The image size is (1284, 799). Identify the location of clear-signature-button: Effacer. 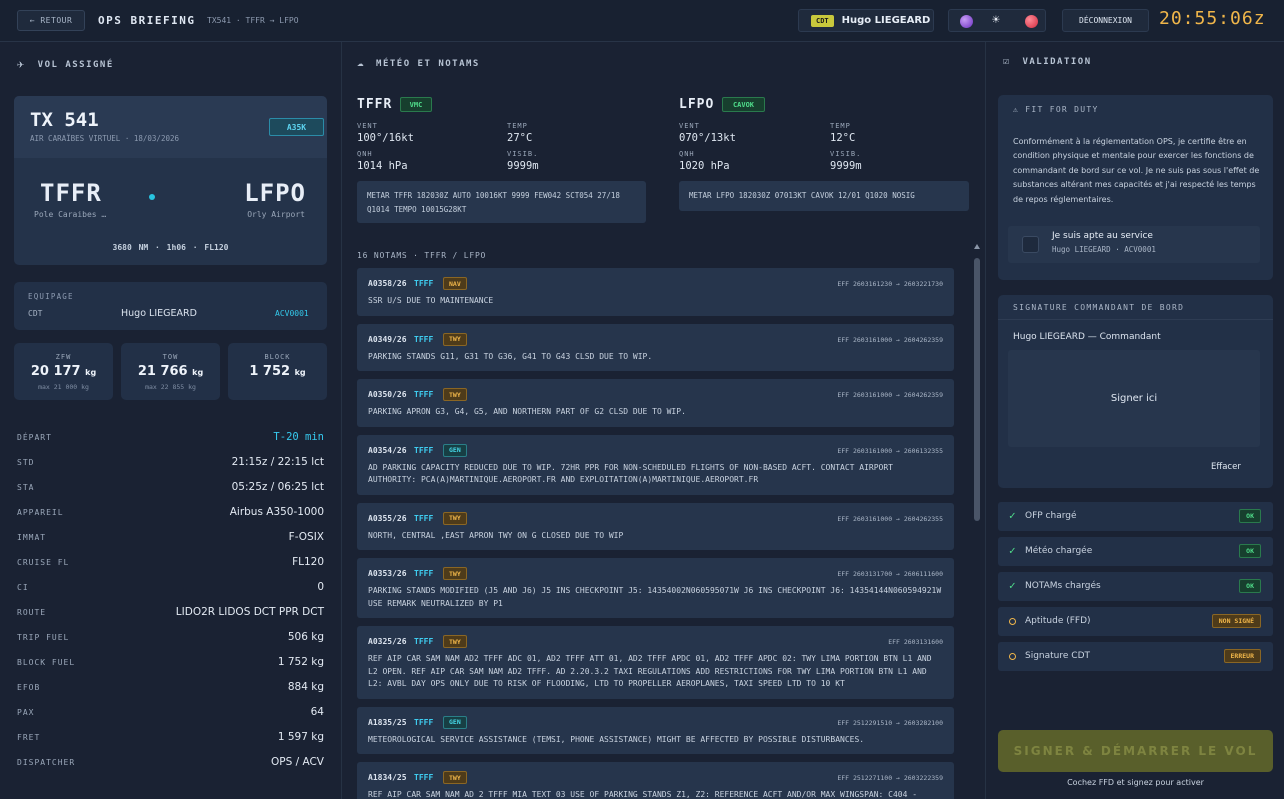
(1226, 467).